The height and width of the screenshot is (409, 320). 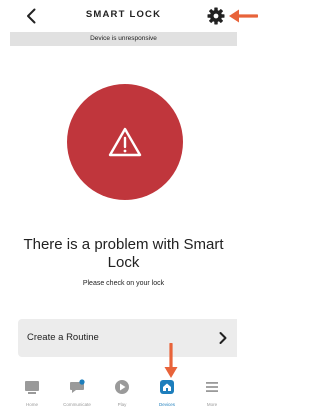 I want to click on gear-icon, so click(x=216, y=16).